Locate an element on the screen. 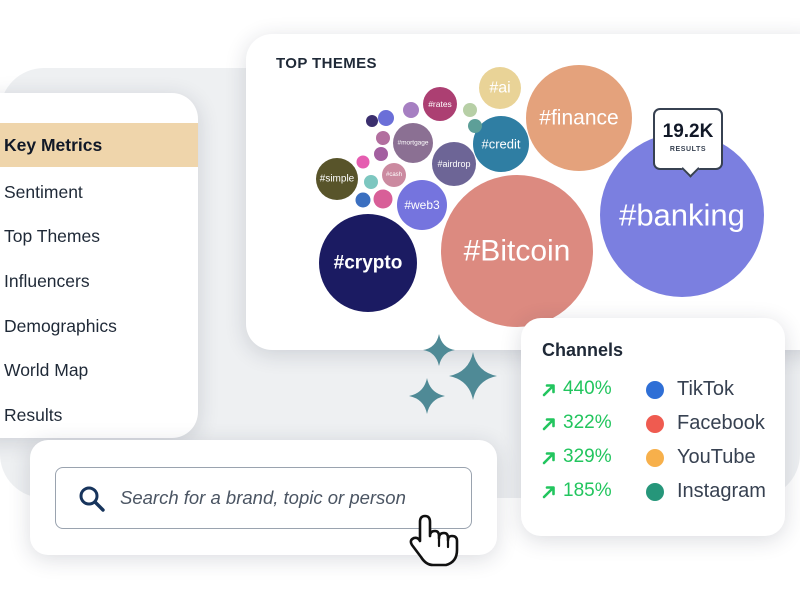 Image resolution: width=800 pixels, height=600 pixels. channel-name: Instagram is located at coordinates (721, 491).